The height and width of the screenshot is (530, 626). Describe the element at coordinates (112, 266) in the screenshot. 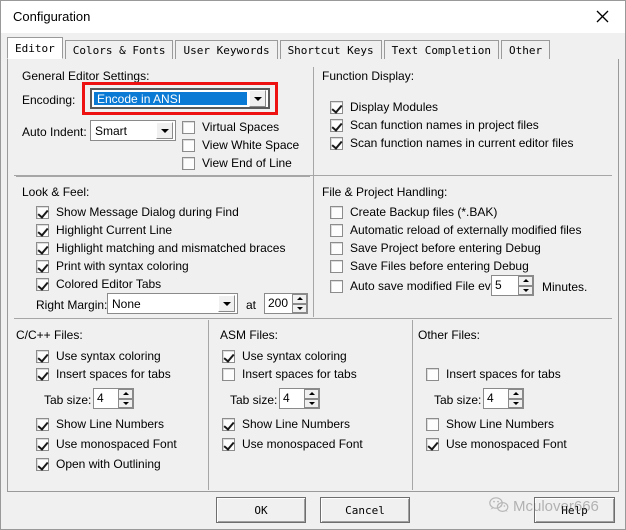

I see `checkbox-print-with-syntax-coloring: Print with syntax coloring` at that location.